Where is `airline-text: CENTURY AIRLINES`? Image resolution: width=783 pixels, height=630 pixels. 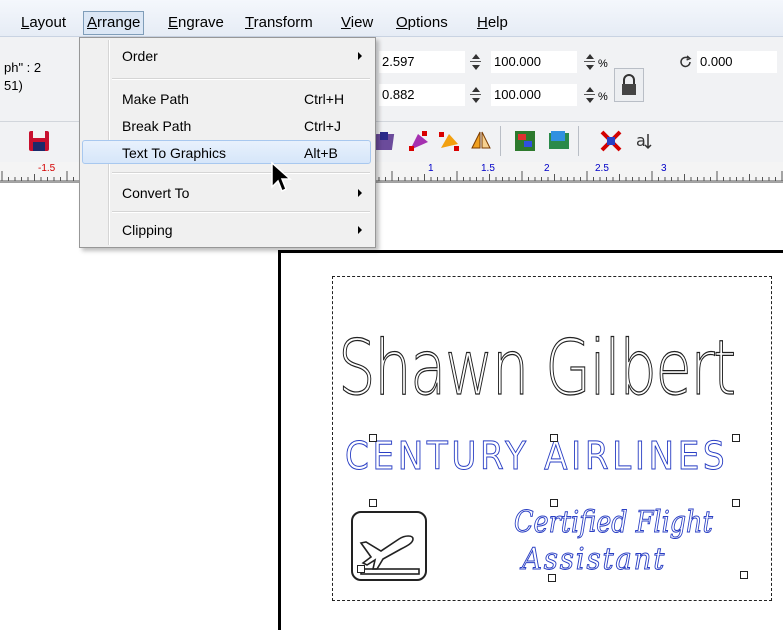 airline-text: CENTURY AIRLINES is located at coordinates (536, 456).